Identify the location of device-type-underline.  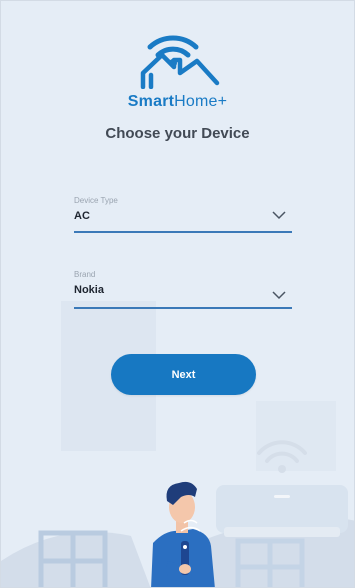
(183, 232).